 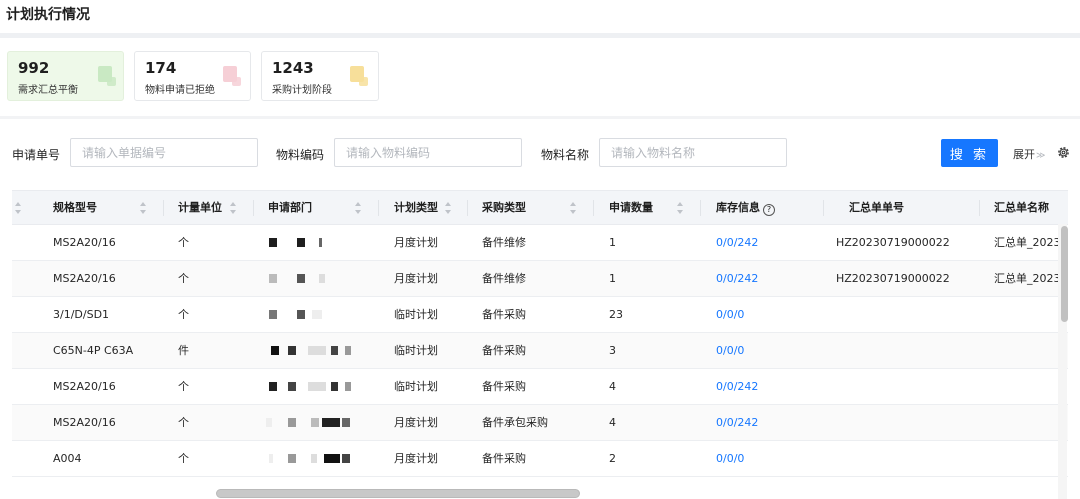 What do you see at coordinates (34, 68) in the screenshot?
I see `stat-value: 992` at bounding box center [34, 68].